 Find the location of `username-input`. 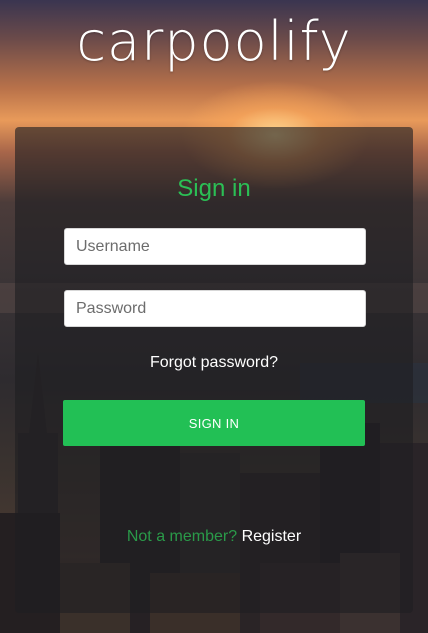

username-input is located at coordinates (215, 246).